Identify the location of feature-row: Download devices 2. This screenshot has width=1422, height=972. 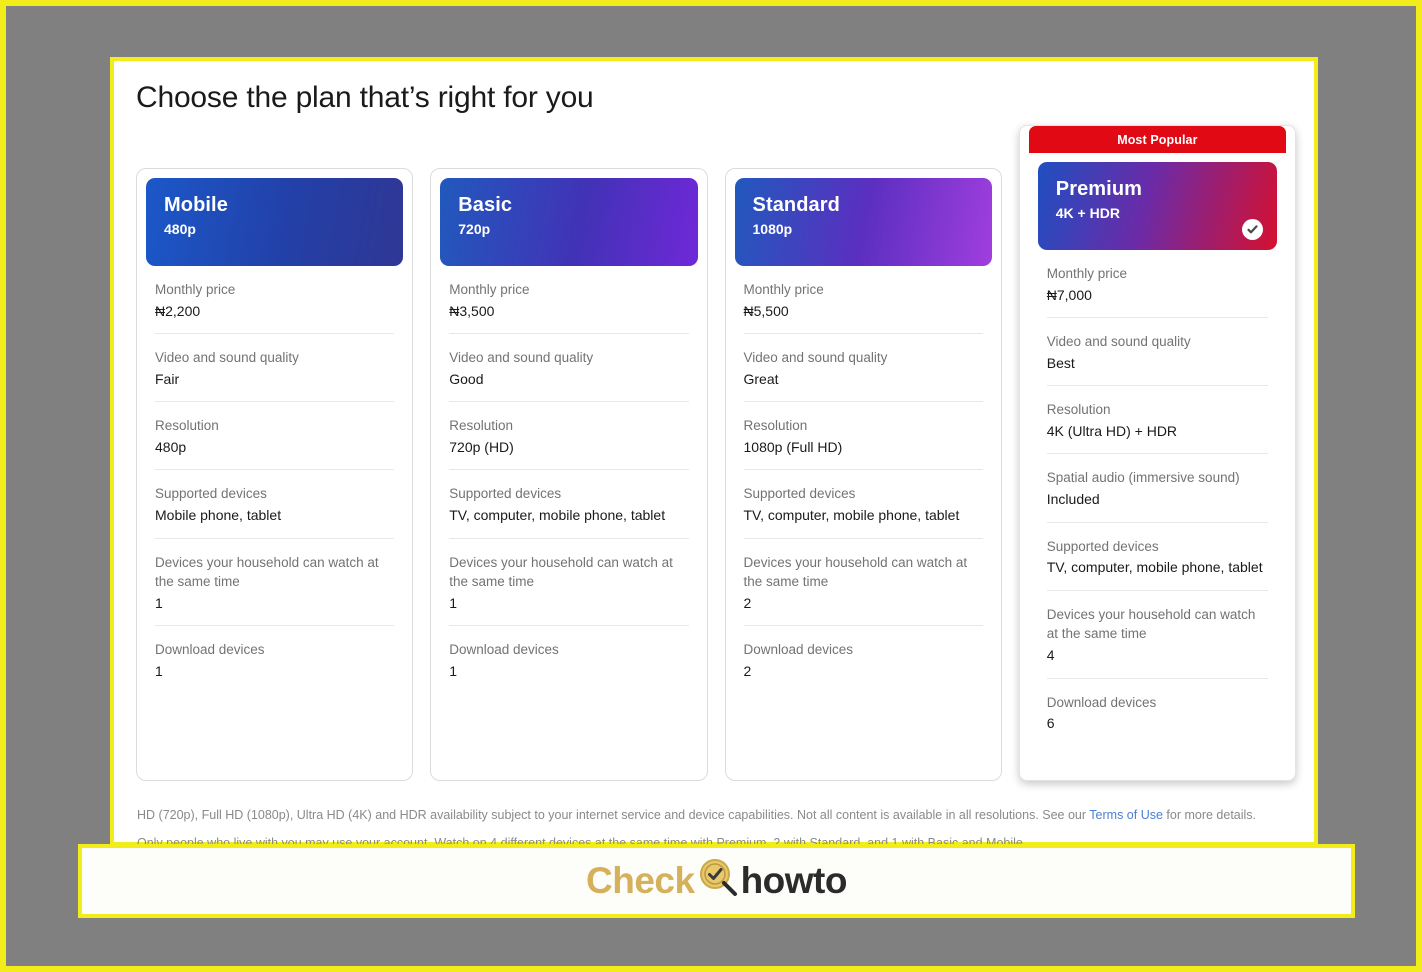
(863, 659).